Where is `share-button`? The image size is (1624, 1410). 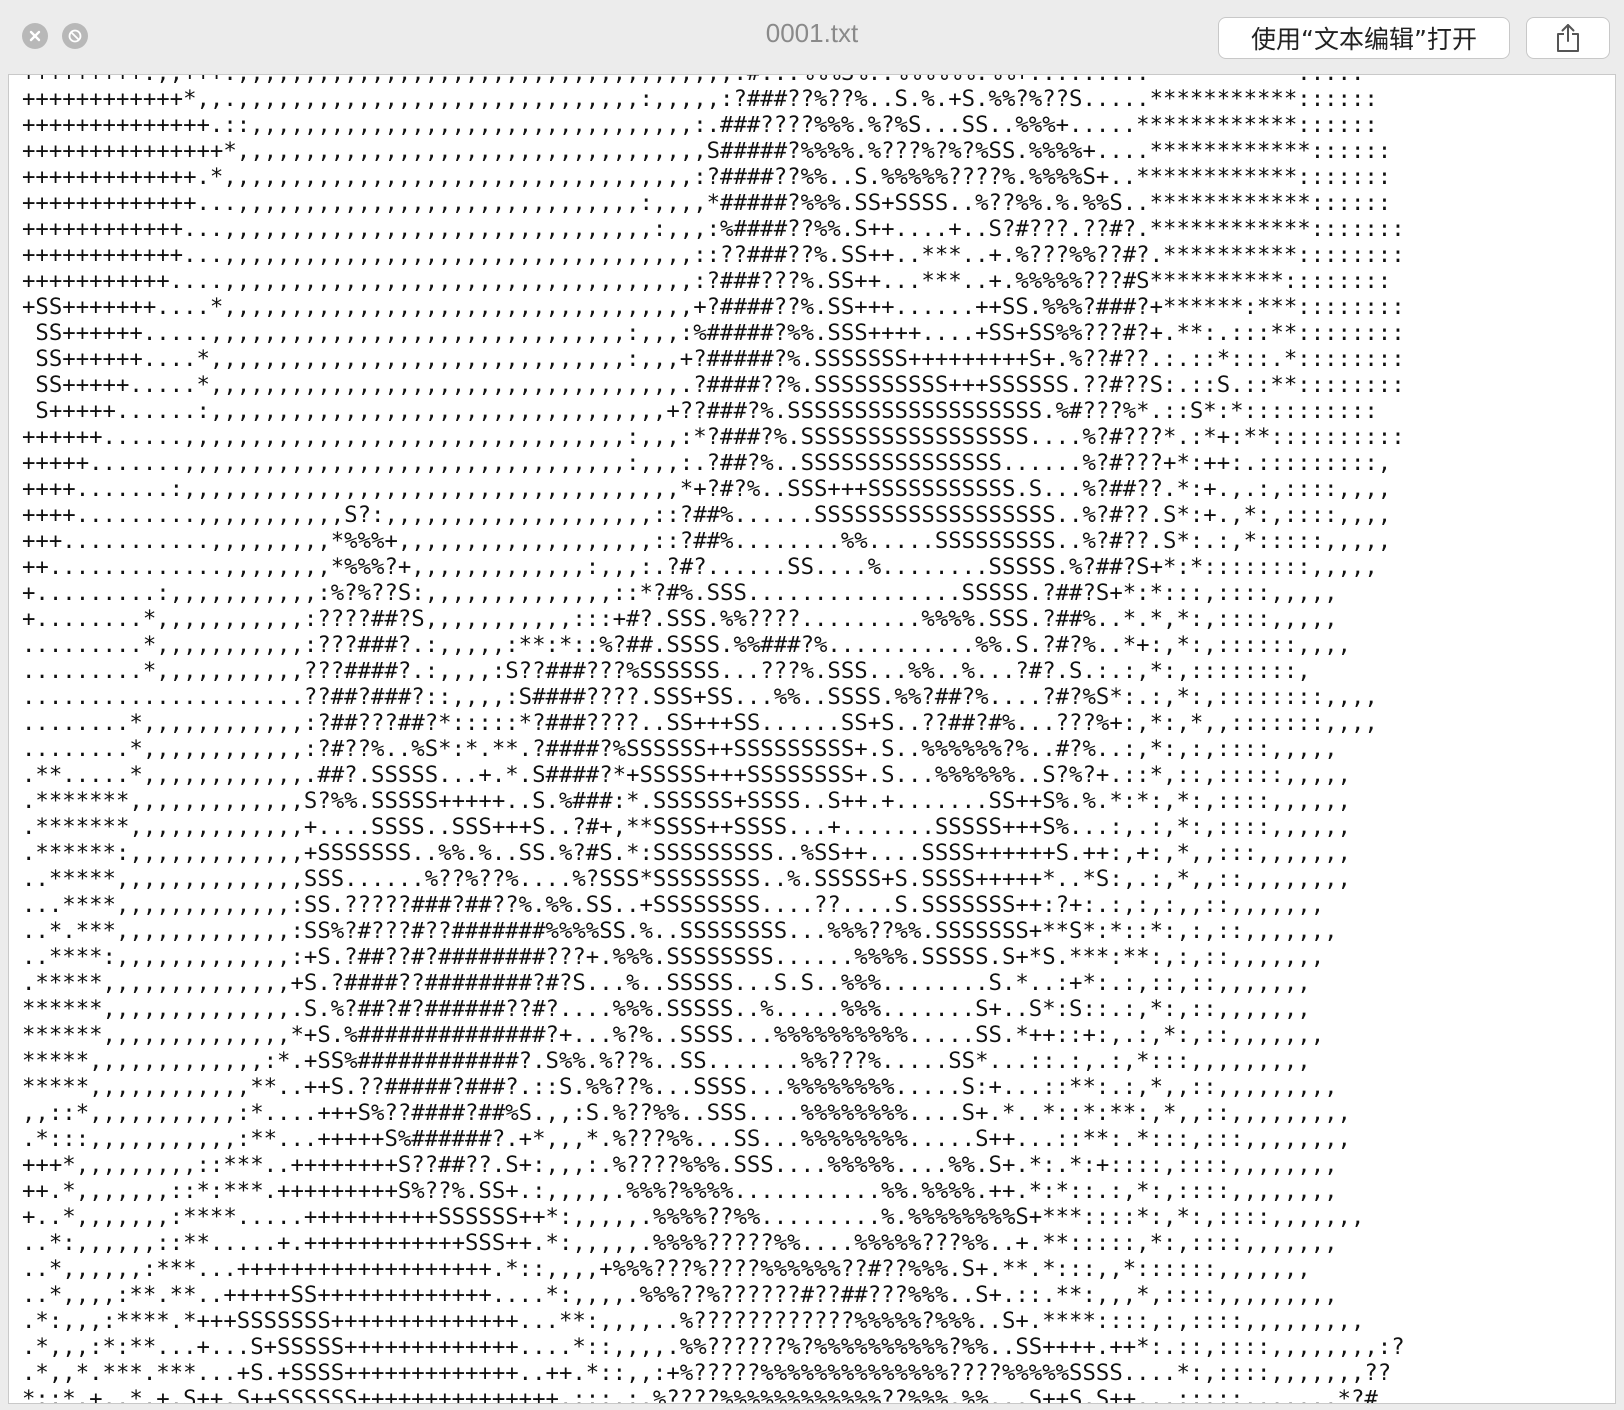
share-button is located at coordinates (1568, 38).